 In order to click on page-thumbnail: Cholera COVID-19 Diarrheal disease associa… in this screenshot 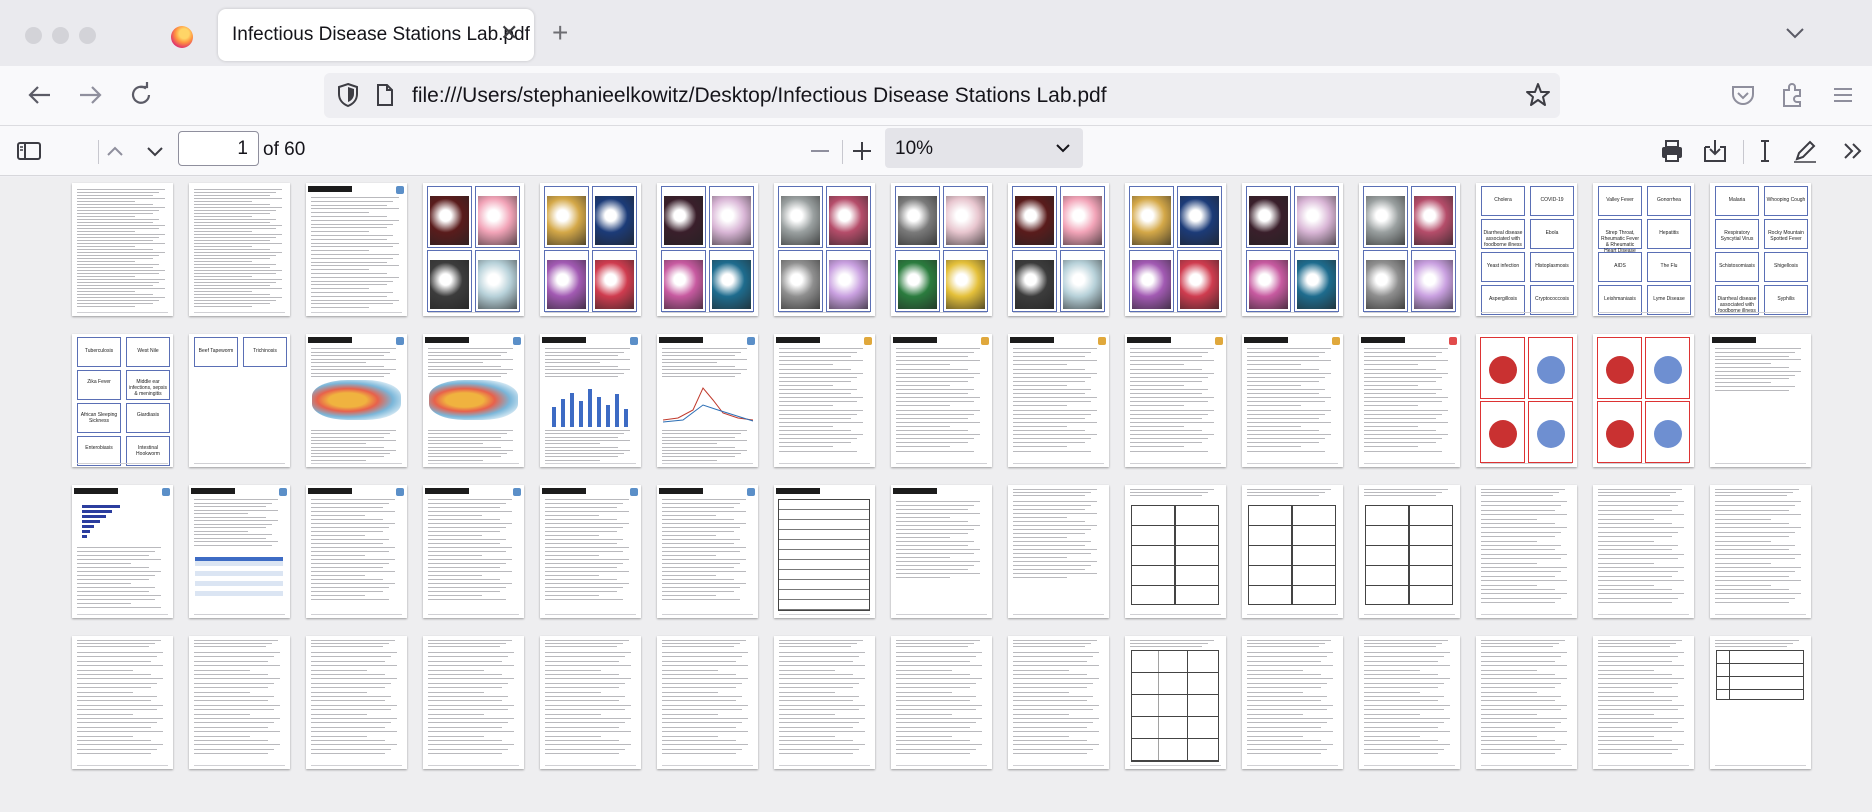, I will do `click(1526, 249)`.